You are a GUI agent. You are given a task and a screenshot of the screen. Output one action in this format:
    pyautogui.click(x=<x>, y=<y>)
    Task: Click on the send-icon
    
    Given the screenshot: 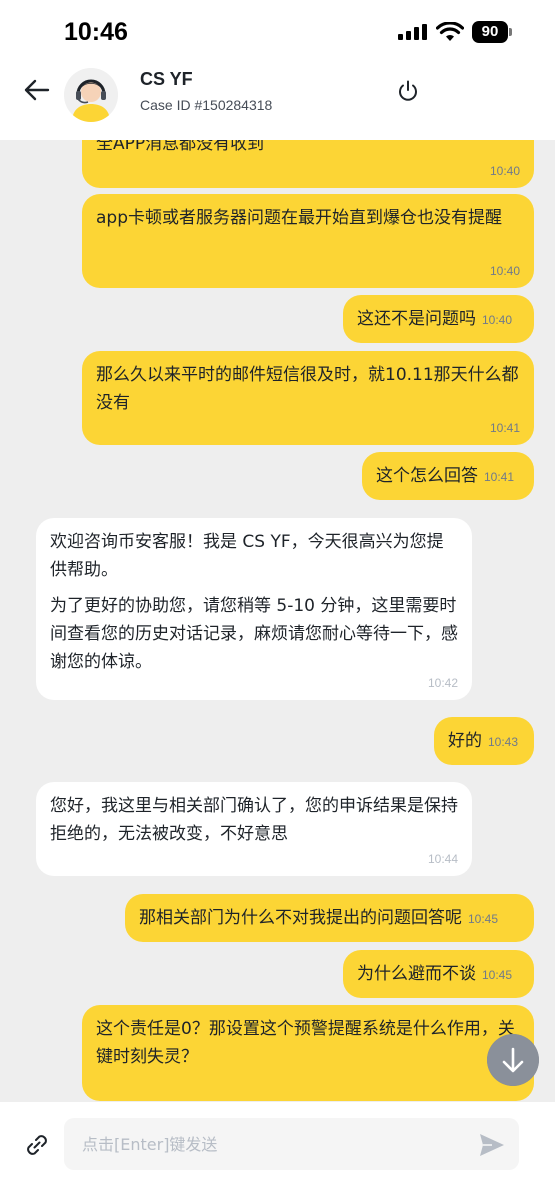 What is the action you would take?
    pyautogui.click(x=492, y=1145)
    